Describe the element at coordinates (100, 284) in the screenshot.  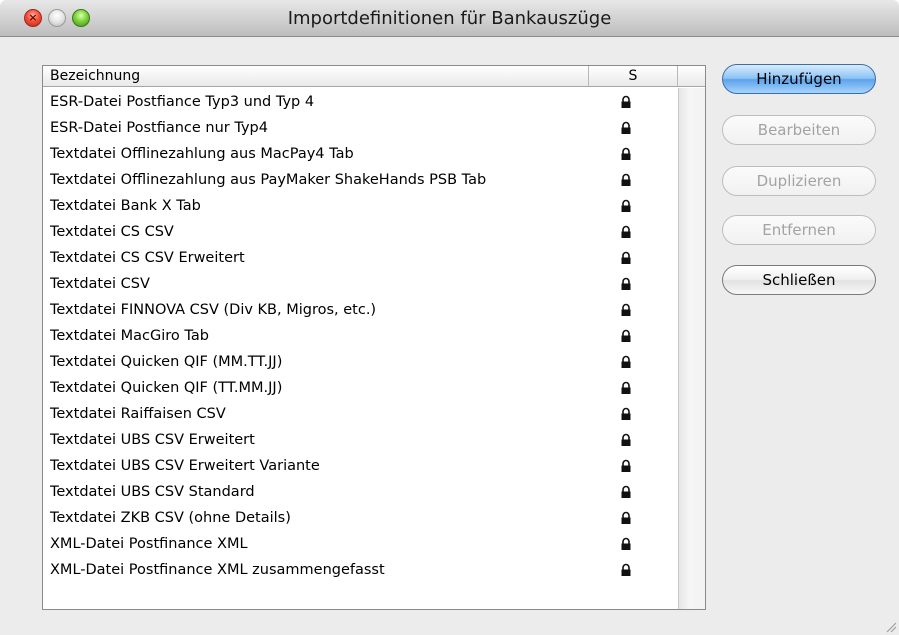
I see `row-name: Textdatei CSV` at that location.